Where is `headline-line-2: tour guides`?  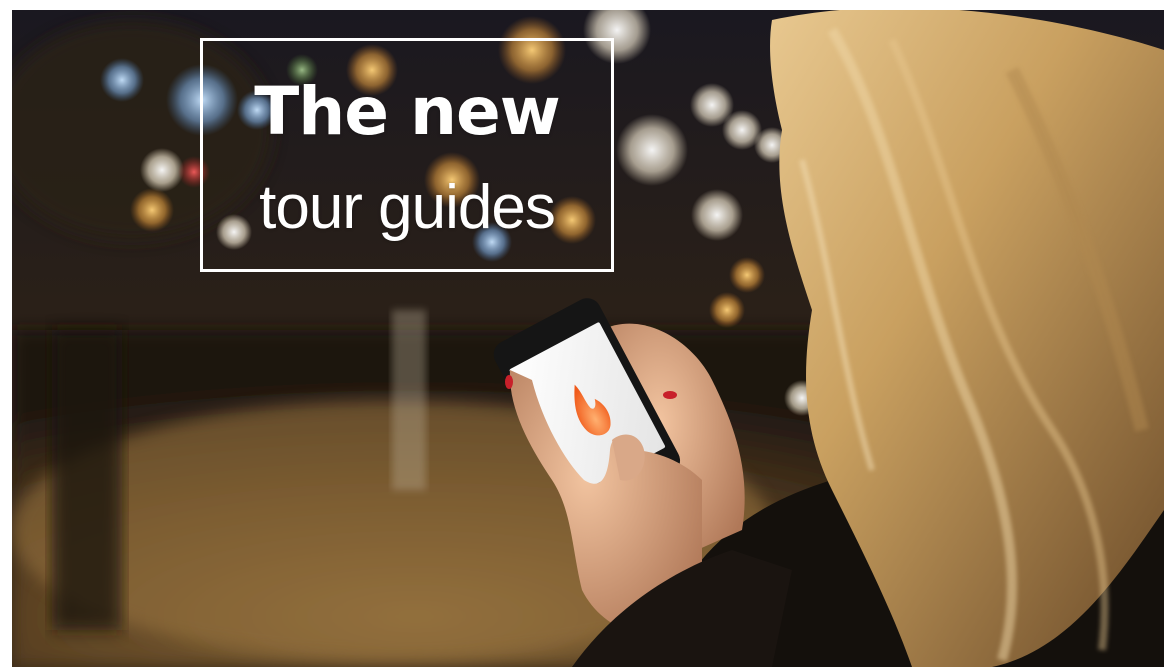
headline-line-2: tour guides is located at coordinates (407, 207).